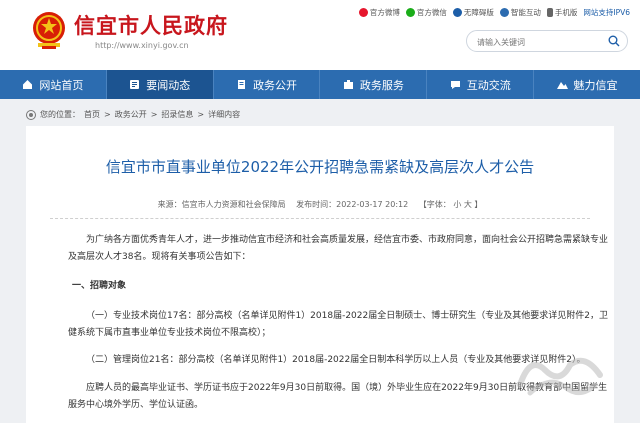 This screenshot has height=423, width=640. I want to click on nav-item-charm: 魅力信宜, so click(587, 84).